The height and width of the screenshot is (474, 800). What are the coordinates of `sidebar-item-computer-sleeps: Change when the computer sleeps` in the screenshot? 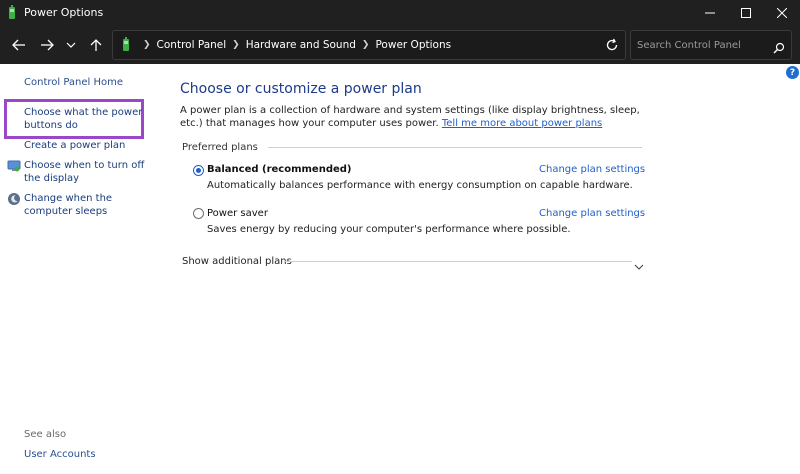 It's located at (87, 205).